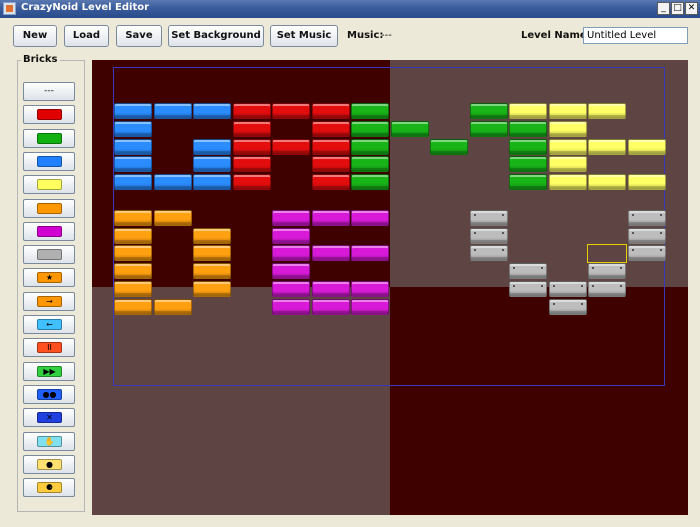  What do you see at coordinates (49, 464) in the screenshot?
I see `palette-bomb-powerup-button: ●` at bounding box center [49, 464].